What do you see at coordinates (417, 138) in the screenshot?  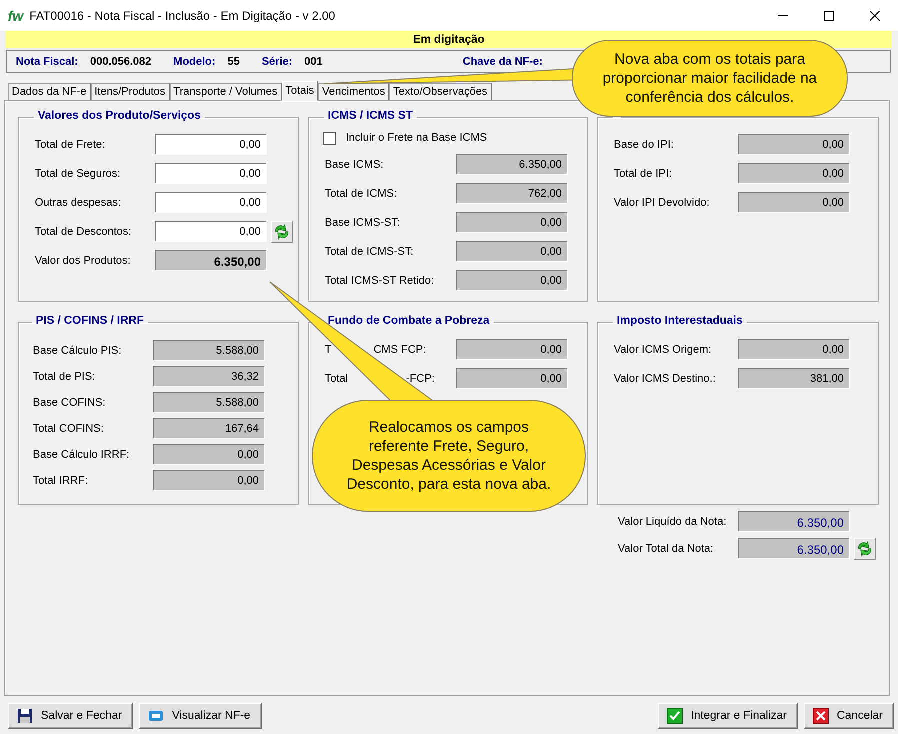 I see `checkbox-label: Incluir o Frete na Base ICMS` at bounding box center [417, 138].